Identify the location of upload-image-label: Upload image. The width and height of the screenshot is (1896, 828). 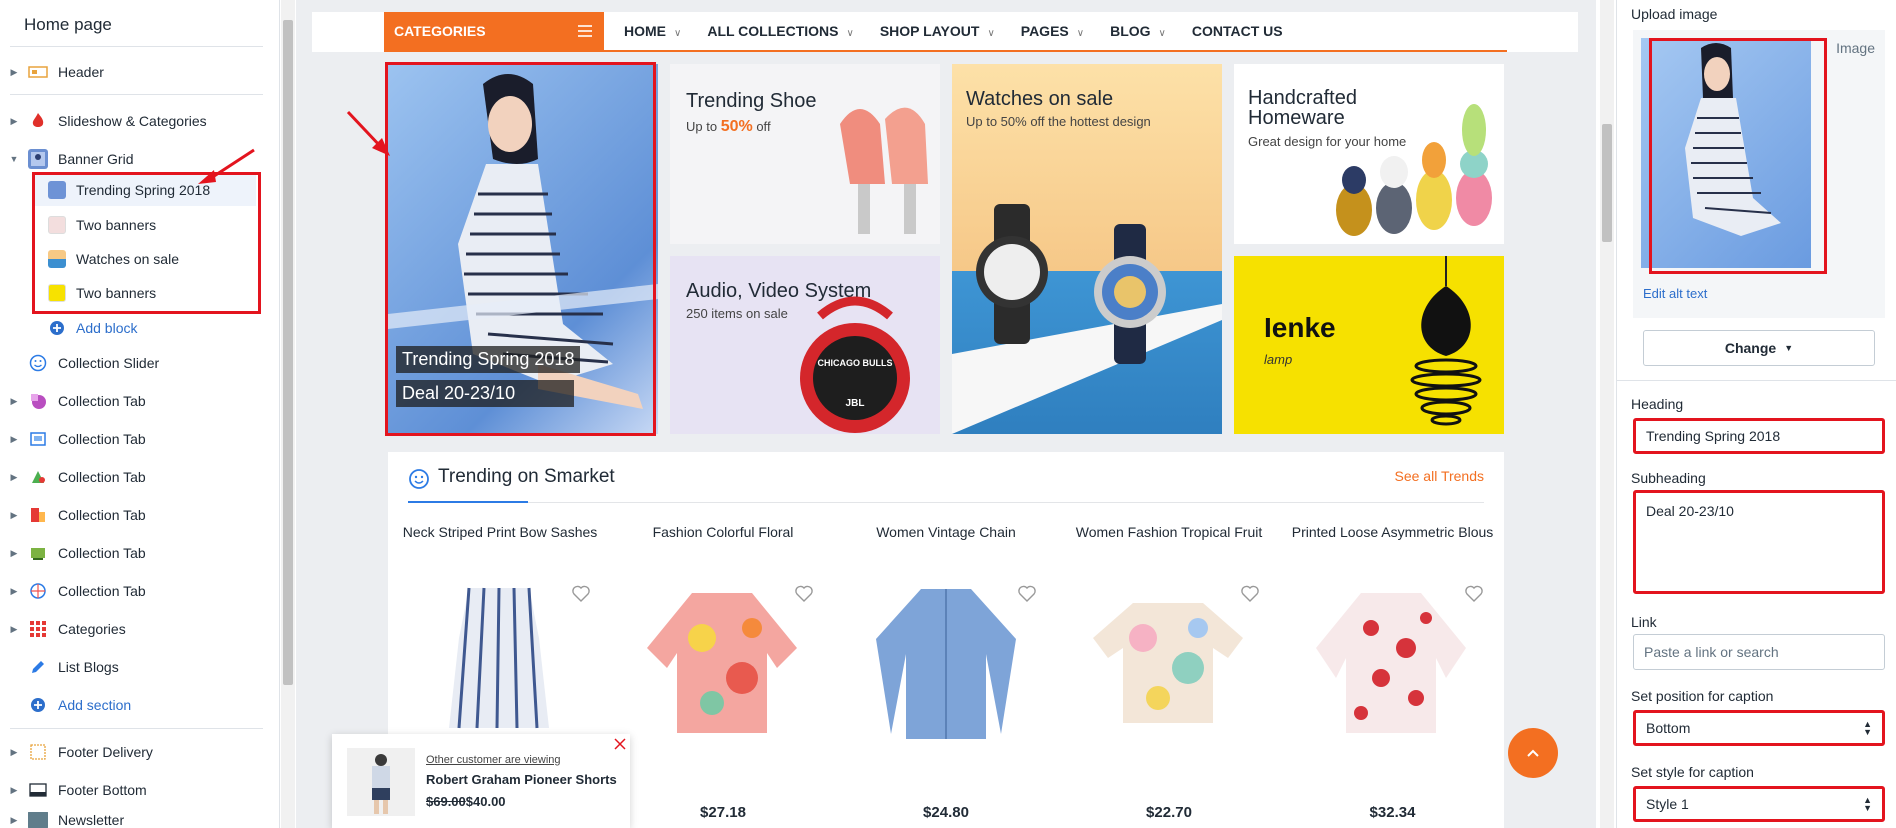
(1674, 14).